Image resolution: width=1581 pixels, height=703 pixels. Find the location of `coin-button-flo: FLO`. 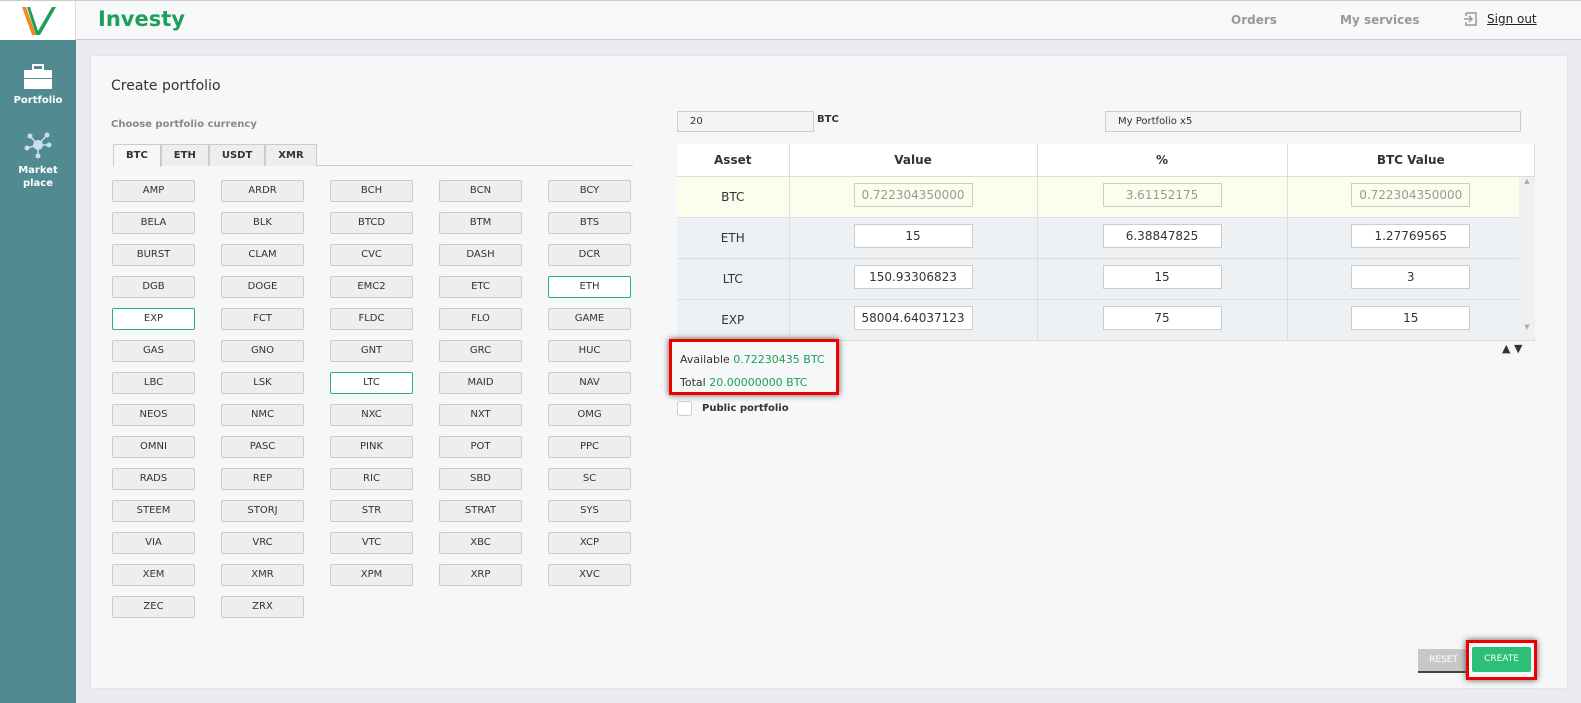

coin-button-flo: FLO is located at coordinates (480, 319).